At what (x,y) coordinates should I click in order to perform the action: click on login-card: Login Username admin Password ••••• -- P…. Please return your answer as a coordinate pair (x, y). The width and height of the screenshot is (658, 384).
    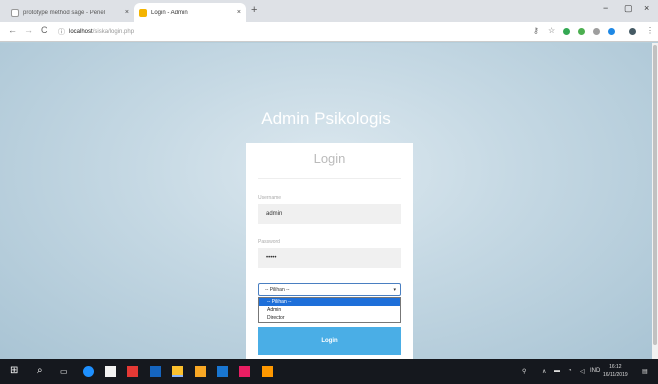
    Looking at the image, I should click on (329, 251).